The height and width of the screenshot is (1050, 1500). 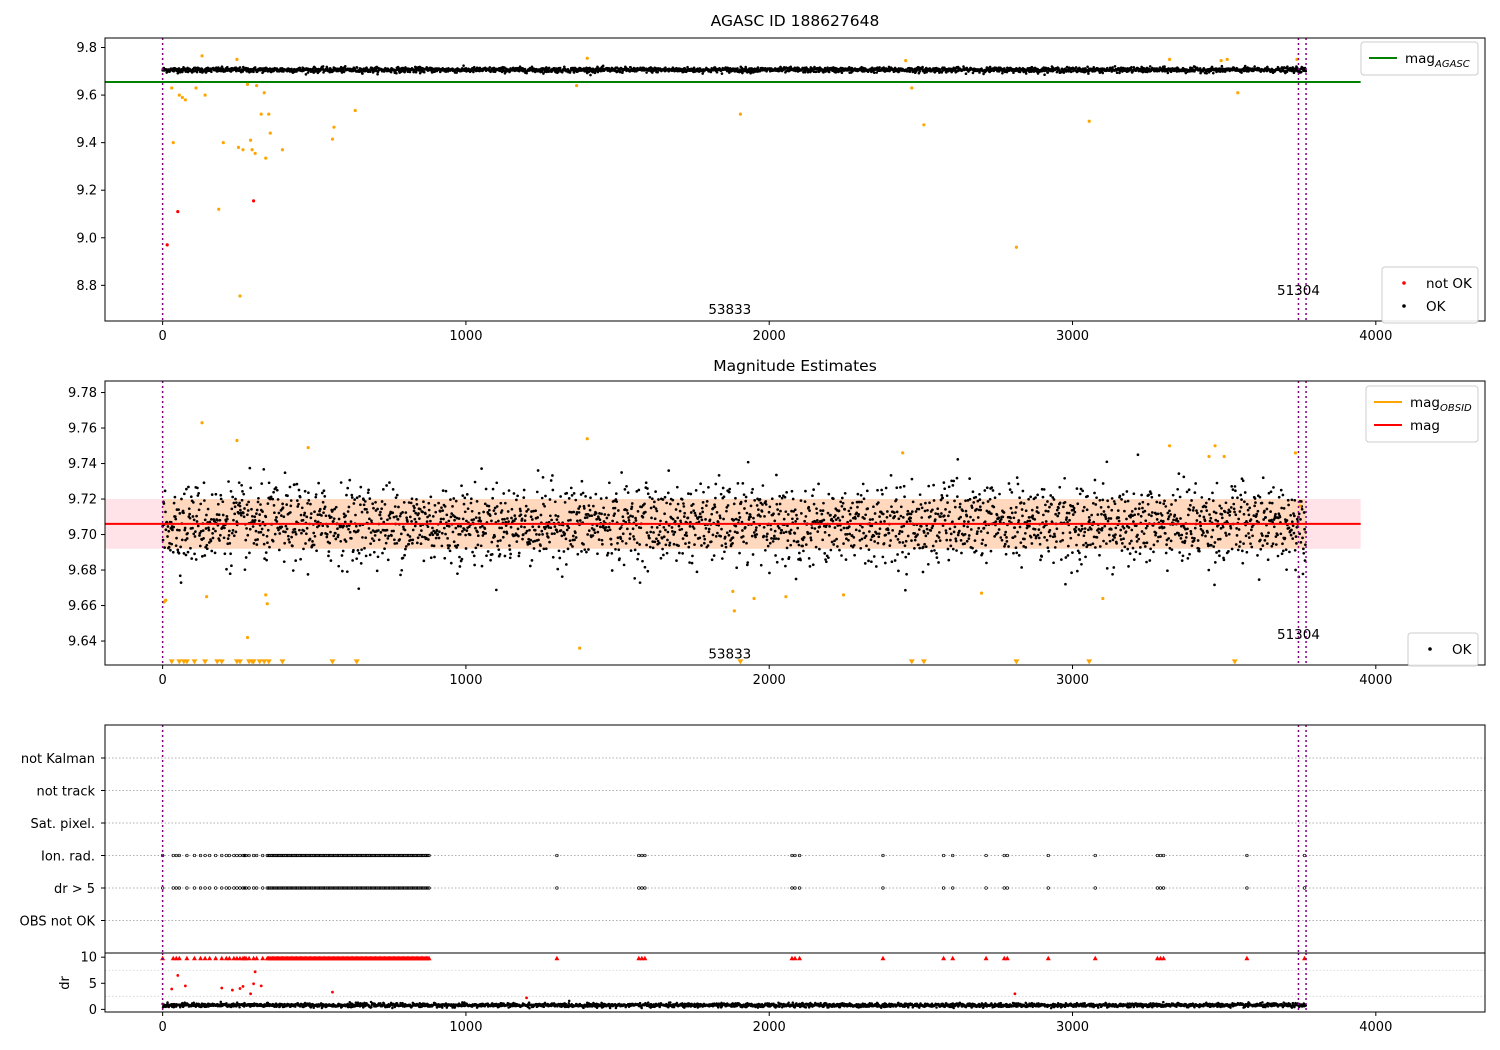 I want to click on legend-label: OK, so click(x=1436, y=307).